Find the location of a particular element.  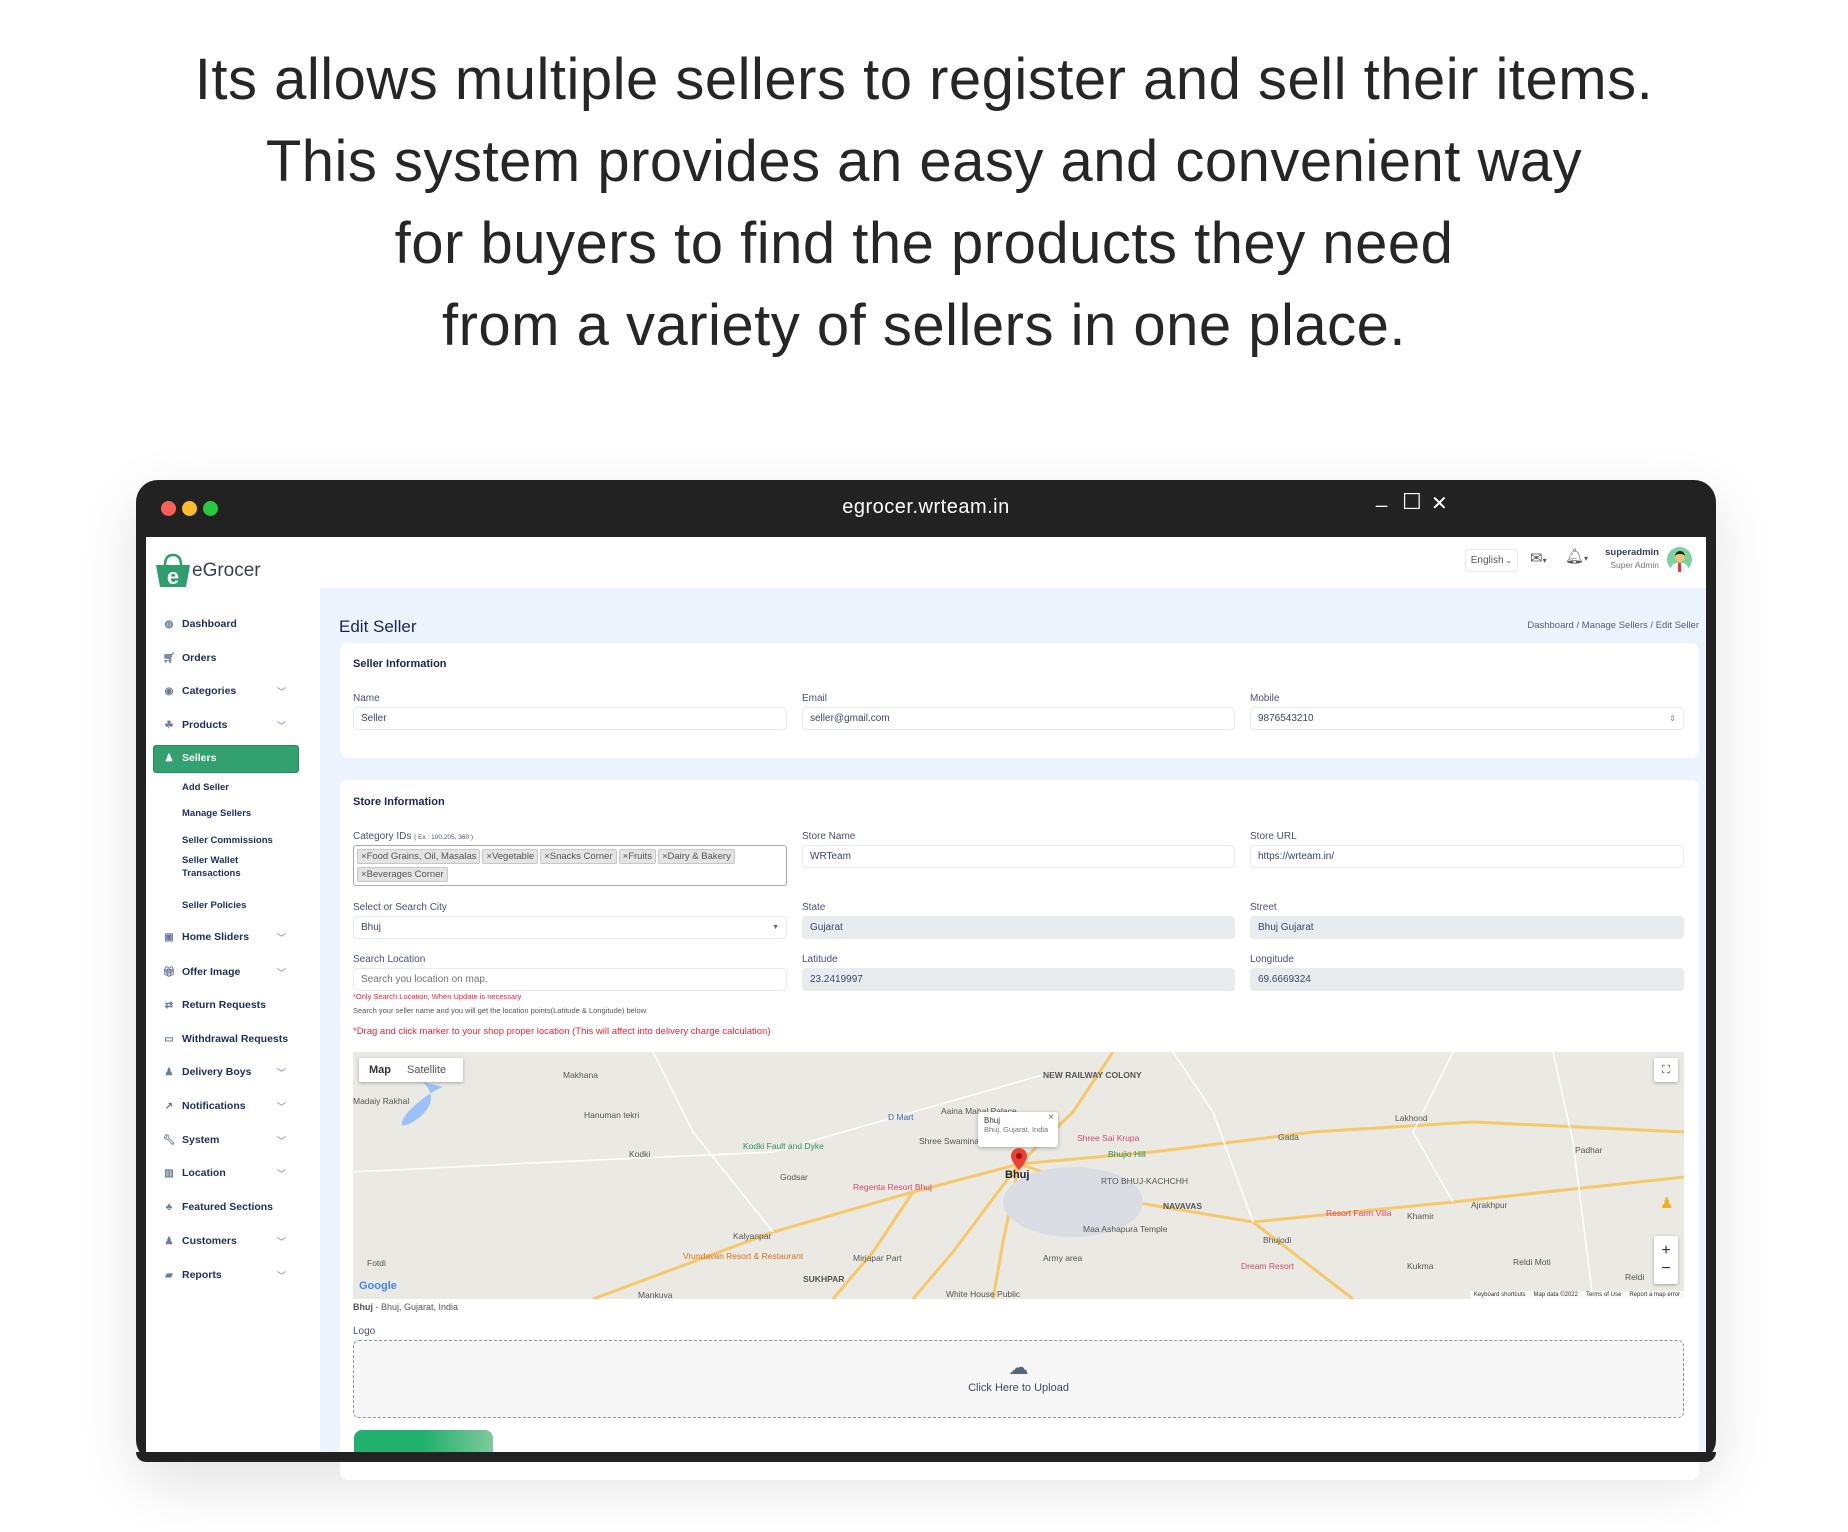

street-input: Bhuj Gujarat is located at coordinates (1467, 927).